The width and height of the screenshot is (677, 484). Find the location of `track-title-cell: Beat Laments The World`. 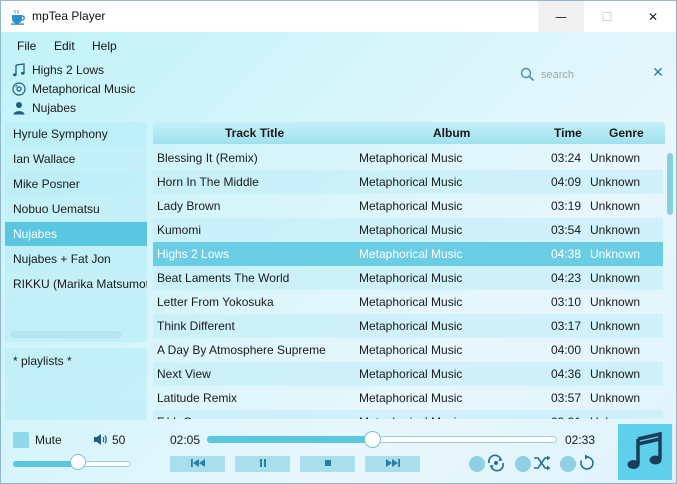

track-title-cell: Beat Laments The World is located at coordinates (223, 278).